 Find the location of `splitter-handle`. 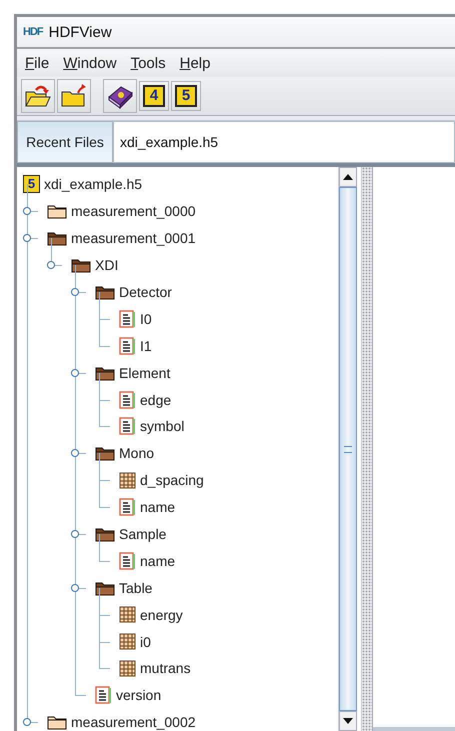

splitter-handle is located at coordinates (367, 449).